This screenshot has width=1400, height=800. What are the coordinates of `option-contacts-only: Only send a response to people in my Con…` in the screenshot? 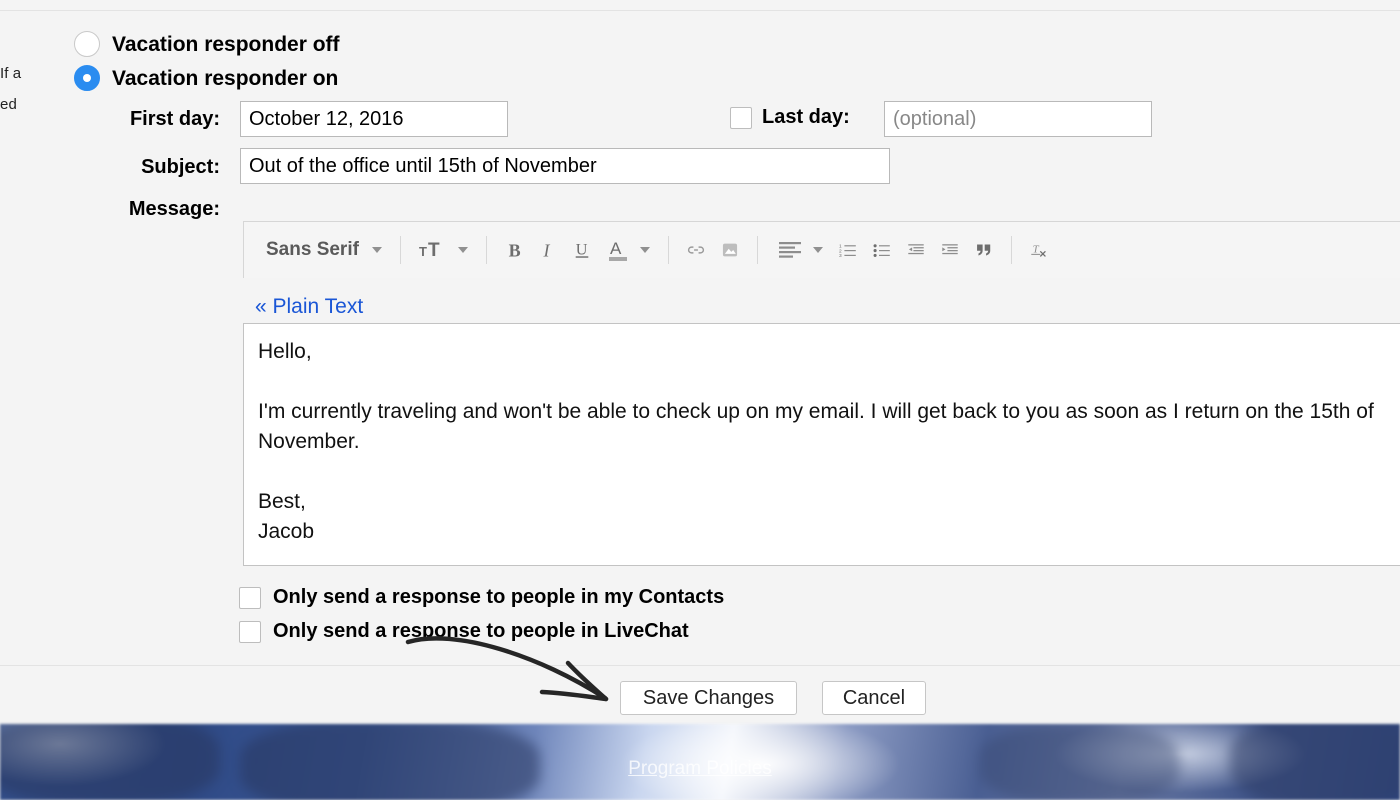 It's located at (481, 597).